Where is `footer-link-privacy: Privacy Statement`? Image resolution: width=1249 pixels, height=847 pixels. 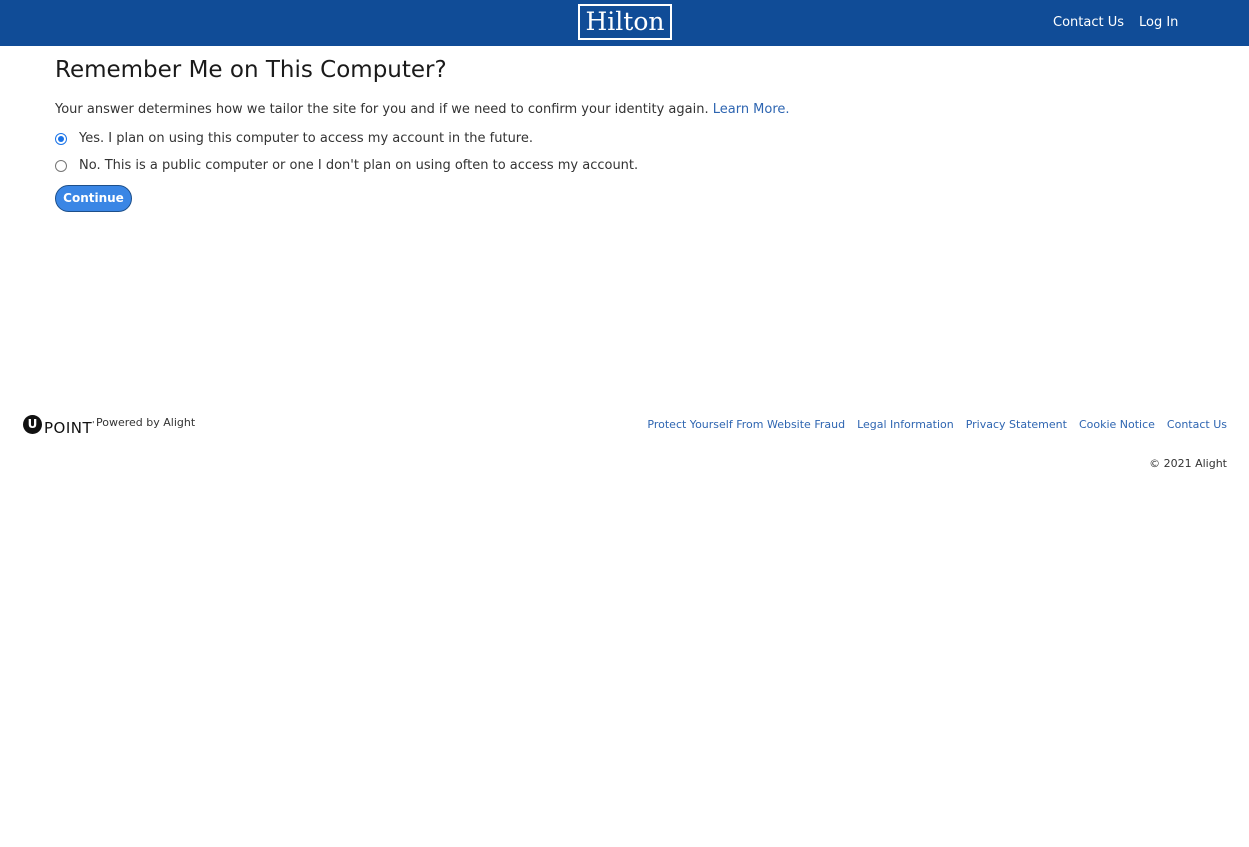
footer-link-privacy: Privacy Statement is located at coordinates (1016, 424).